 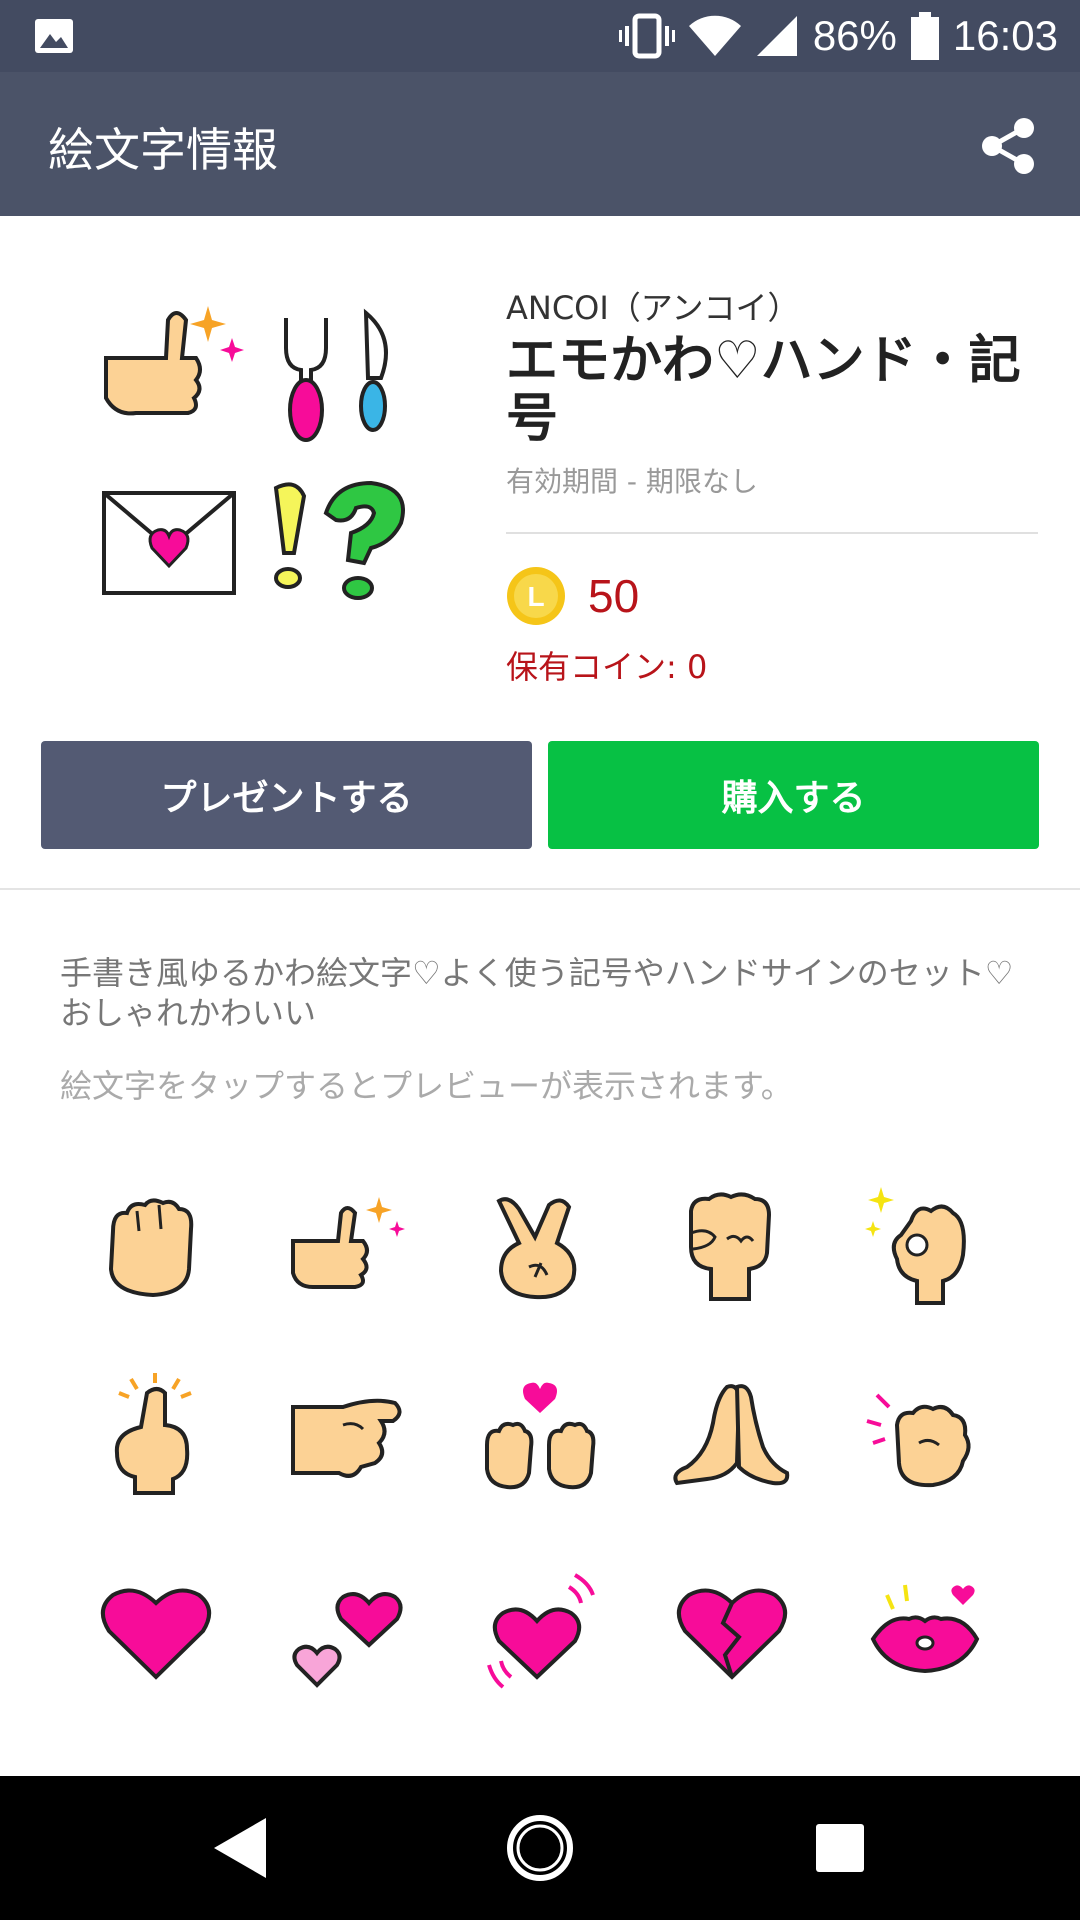 I want to click on emoji-peace-sign, so click(x=540, y=1246).